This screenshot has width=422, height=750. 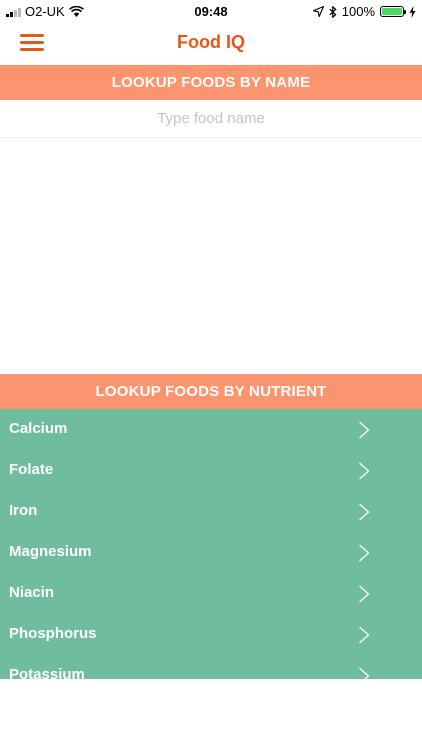 What do you see at coordinates (211, 470) in the screenshot?
I see `nutrient-item-folate: Folate` at bounding box center [211, 470].